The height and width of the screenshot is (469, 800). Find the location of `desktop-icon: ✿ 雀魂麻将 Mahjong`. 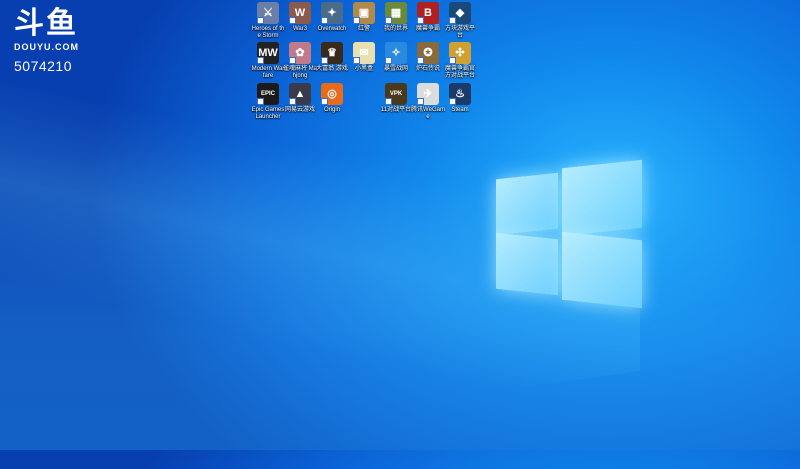

desktop-icon: ✿ 雀魂麻将 Mahjong is located at coordinates (300, 61).